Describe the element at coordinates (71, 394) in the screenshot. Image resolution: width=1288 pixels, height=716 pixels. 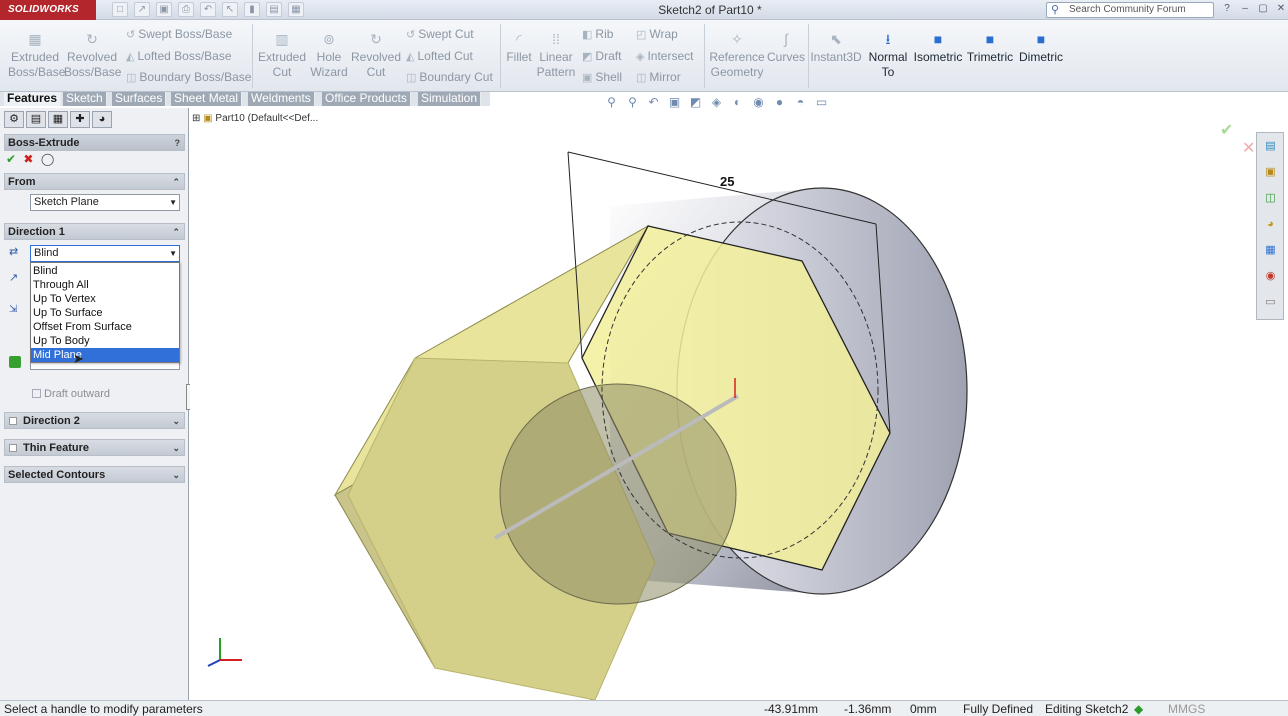
I see `draft-outward-option: Draft outward` at that location.